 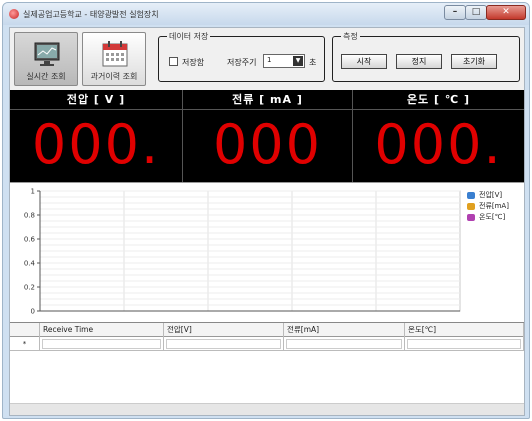 I want to click on legend-item: 전압[V], so click(x=493, y=195).